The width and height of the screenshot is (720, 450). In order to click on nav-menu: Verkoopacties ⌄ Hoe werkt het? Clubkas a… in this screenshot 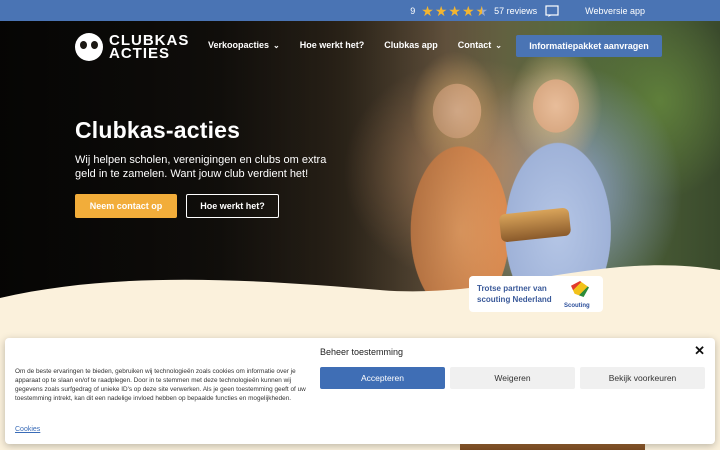, I will do `click(355, 45)`.